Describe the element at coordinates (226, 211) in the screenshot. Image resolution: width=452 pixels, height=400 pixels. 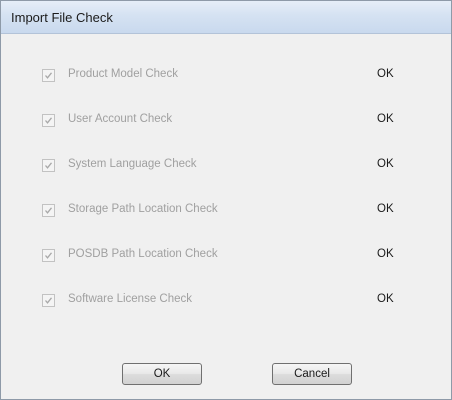
I see `check-row-storage-path: Storage Path Location Check OK` at that location.